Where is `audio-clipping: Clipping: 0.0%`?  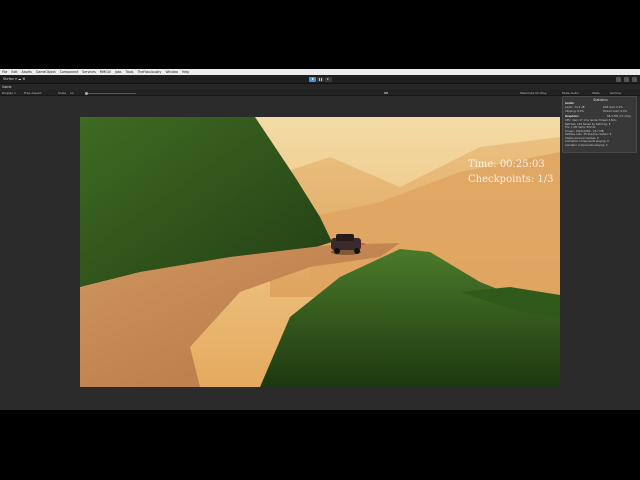 audio-clipping: Clipping: 0.0% is located at coordinates (574, 111).